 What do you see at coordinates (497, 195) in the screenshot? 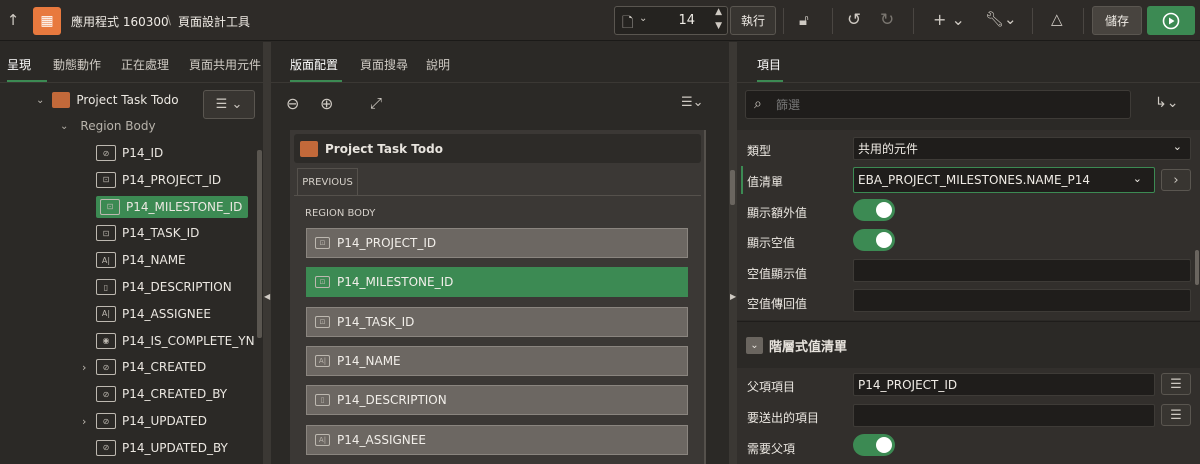
I see `canvas-divider` at bounding box center [497, 195].